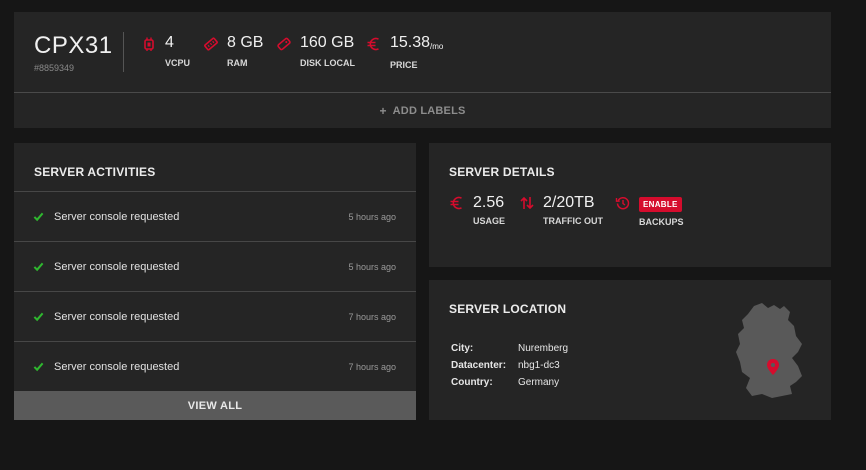  What do you see at coordinates (54, 68) in the screenshot?
I see `server-id: #8859349` at bounding box center [54, 68].